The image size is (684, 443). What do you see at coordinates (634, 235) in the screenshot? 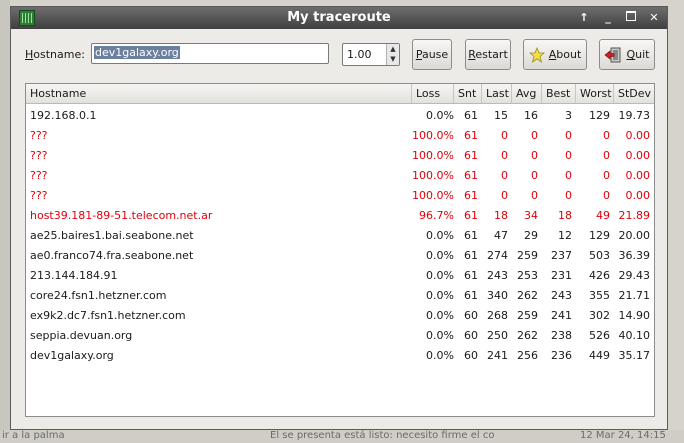
I see `cell-stdev: 20.00` at bounding box center [634, 235].